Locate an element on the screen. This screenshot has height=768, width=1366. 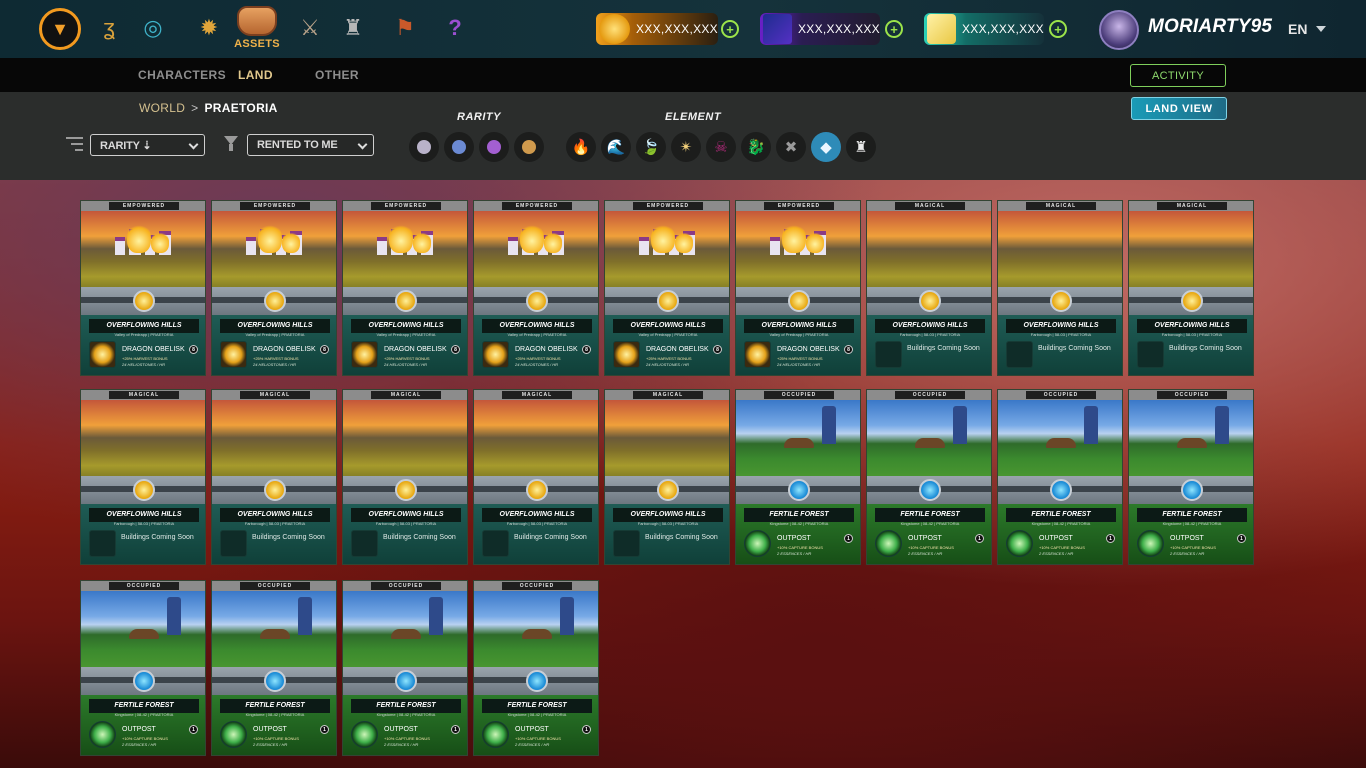
castle-art-icon is located at coordinates (537, 238).